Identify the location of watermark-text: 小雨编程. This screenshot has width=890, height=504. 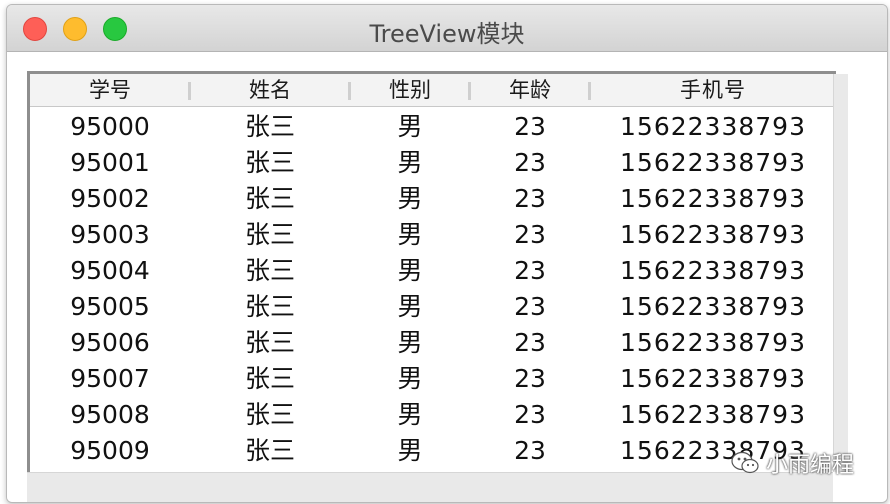
(810, 465).